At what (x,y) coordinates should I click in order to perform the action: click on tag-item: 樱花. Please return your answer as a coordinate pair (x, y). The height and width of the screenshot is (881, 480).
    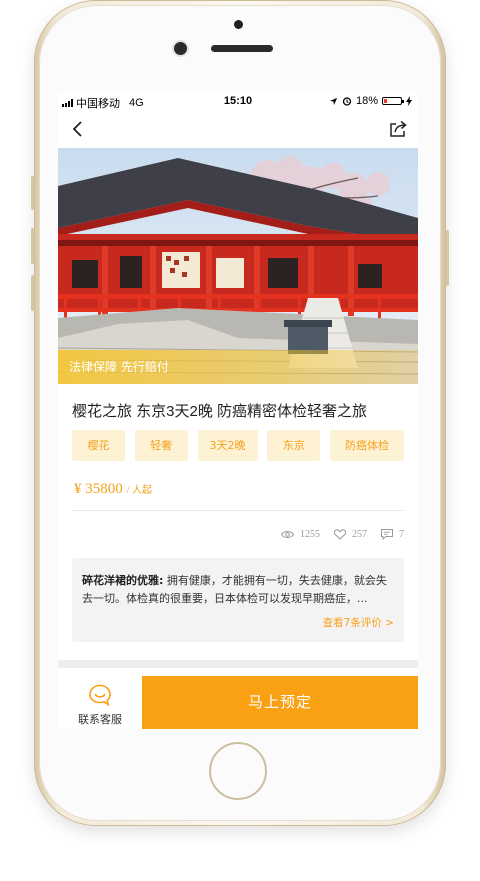
    Looking at the image, I should click on (98, 445).